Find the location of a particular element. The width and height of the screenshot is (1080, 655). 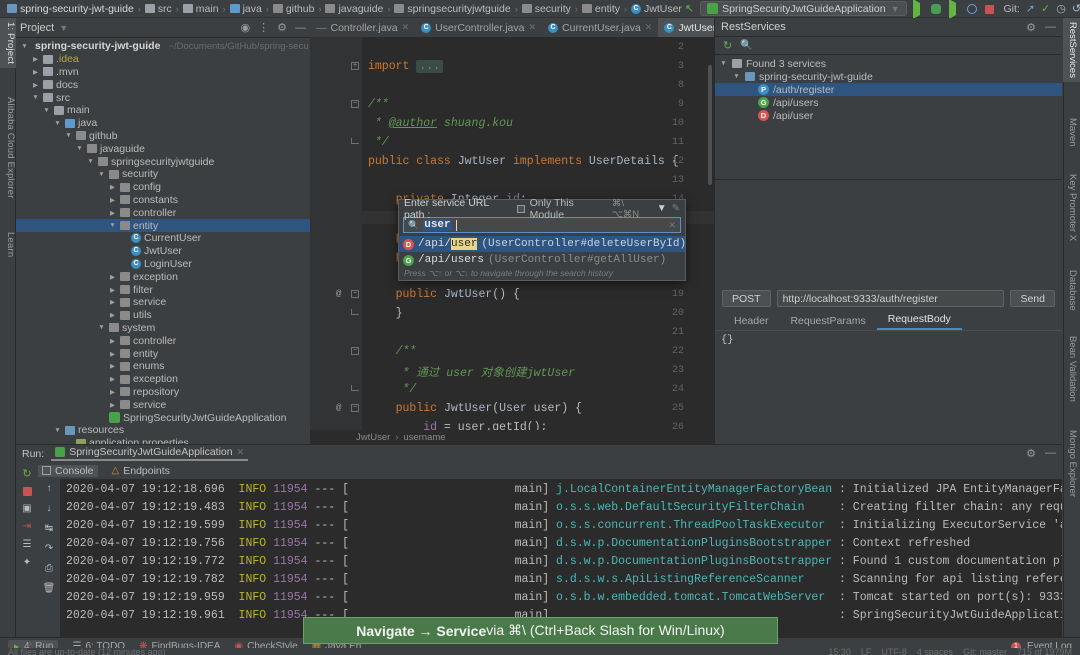

rail-tab-restservices: RestServices is located at coordinates (1071, 50).